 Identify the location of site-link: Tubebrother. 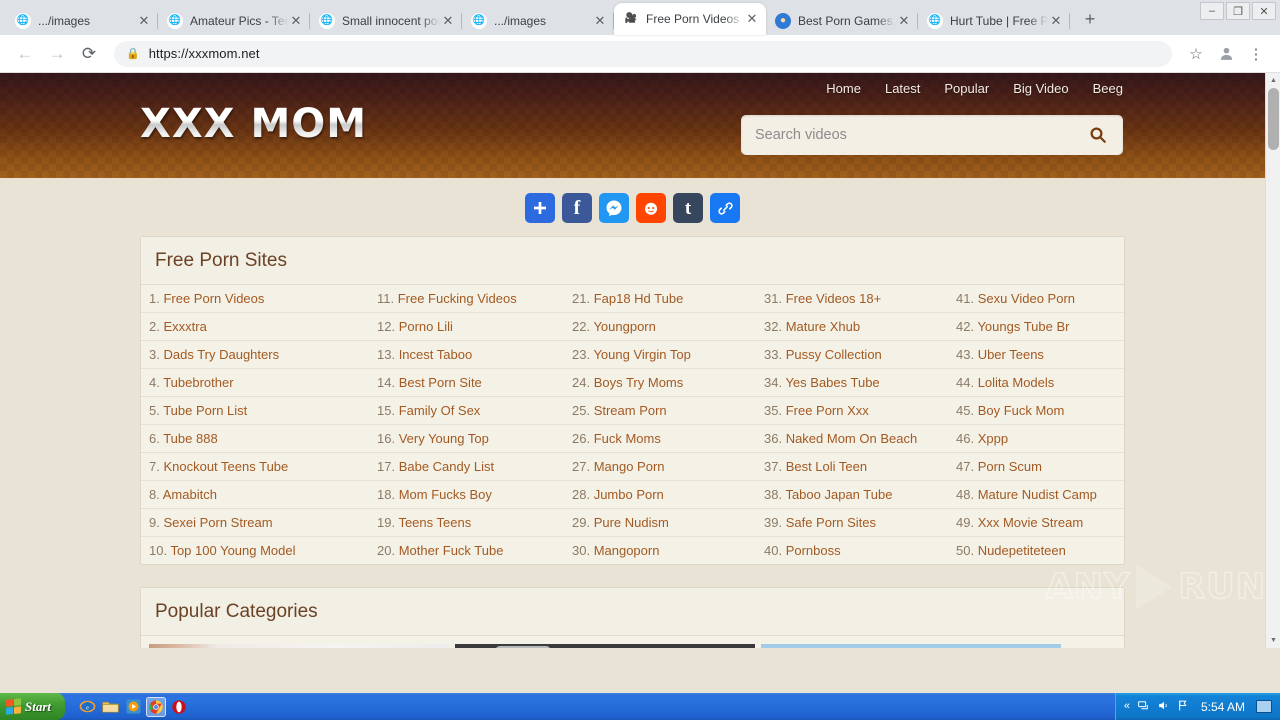
(198, 382).